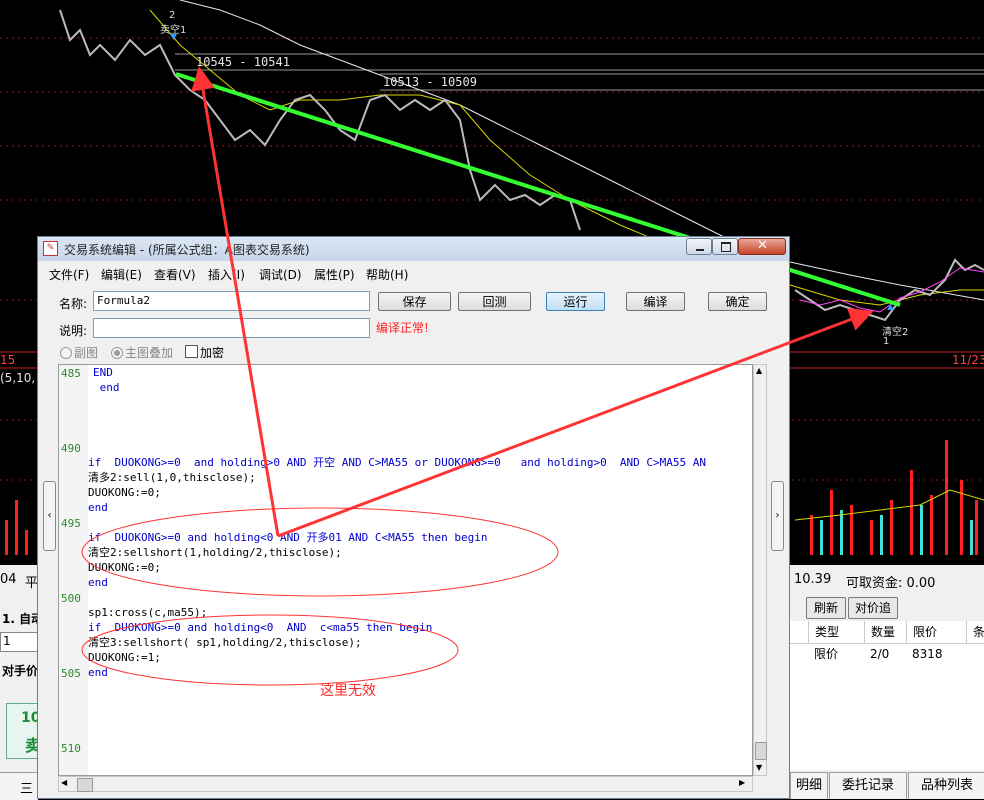 The height and width of the screenshot is (800, 984). I want to click on menu-file: 文件(F), so click(69, 274).